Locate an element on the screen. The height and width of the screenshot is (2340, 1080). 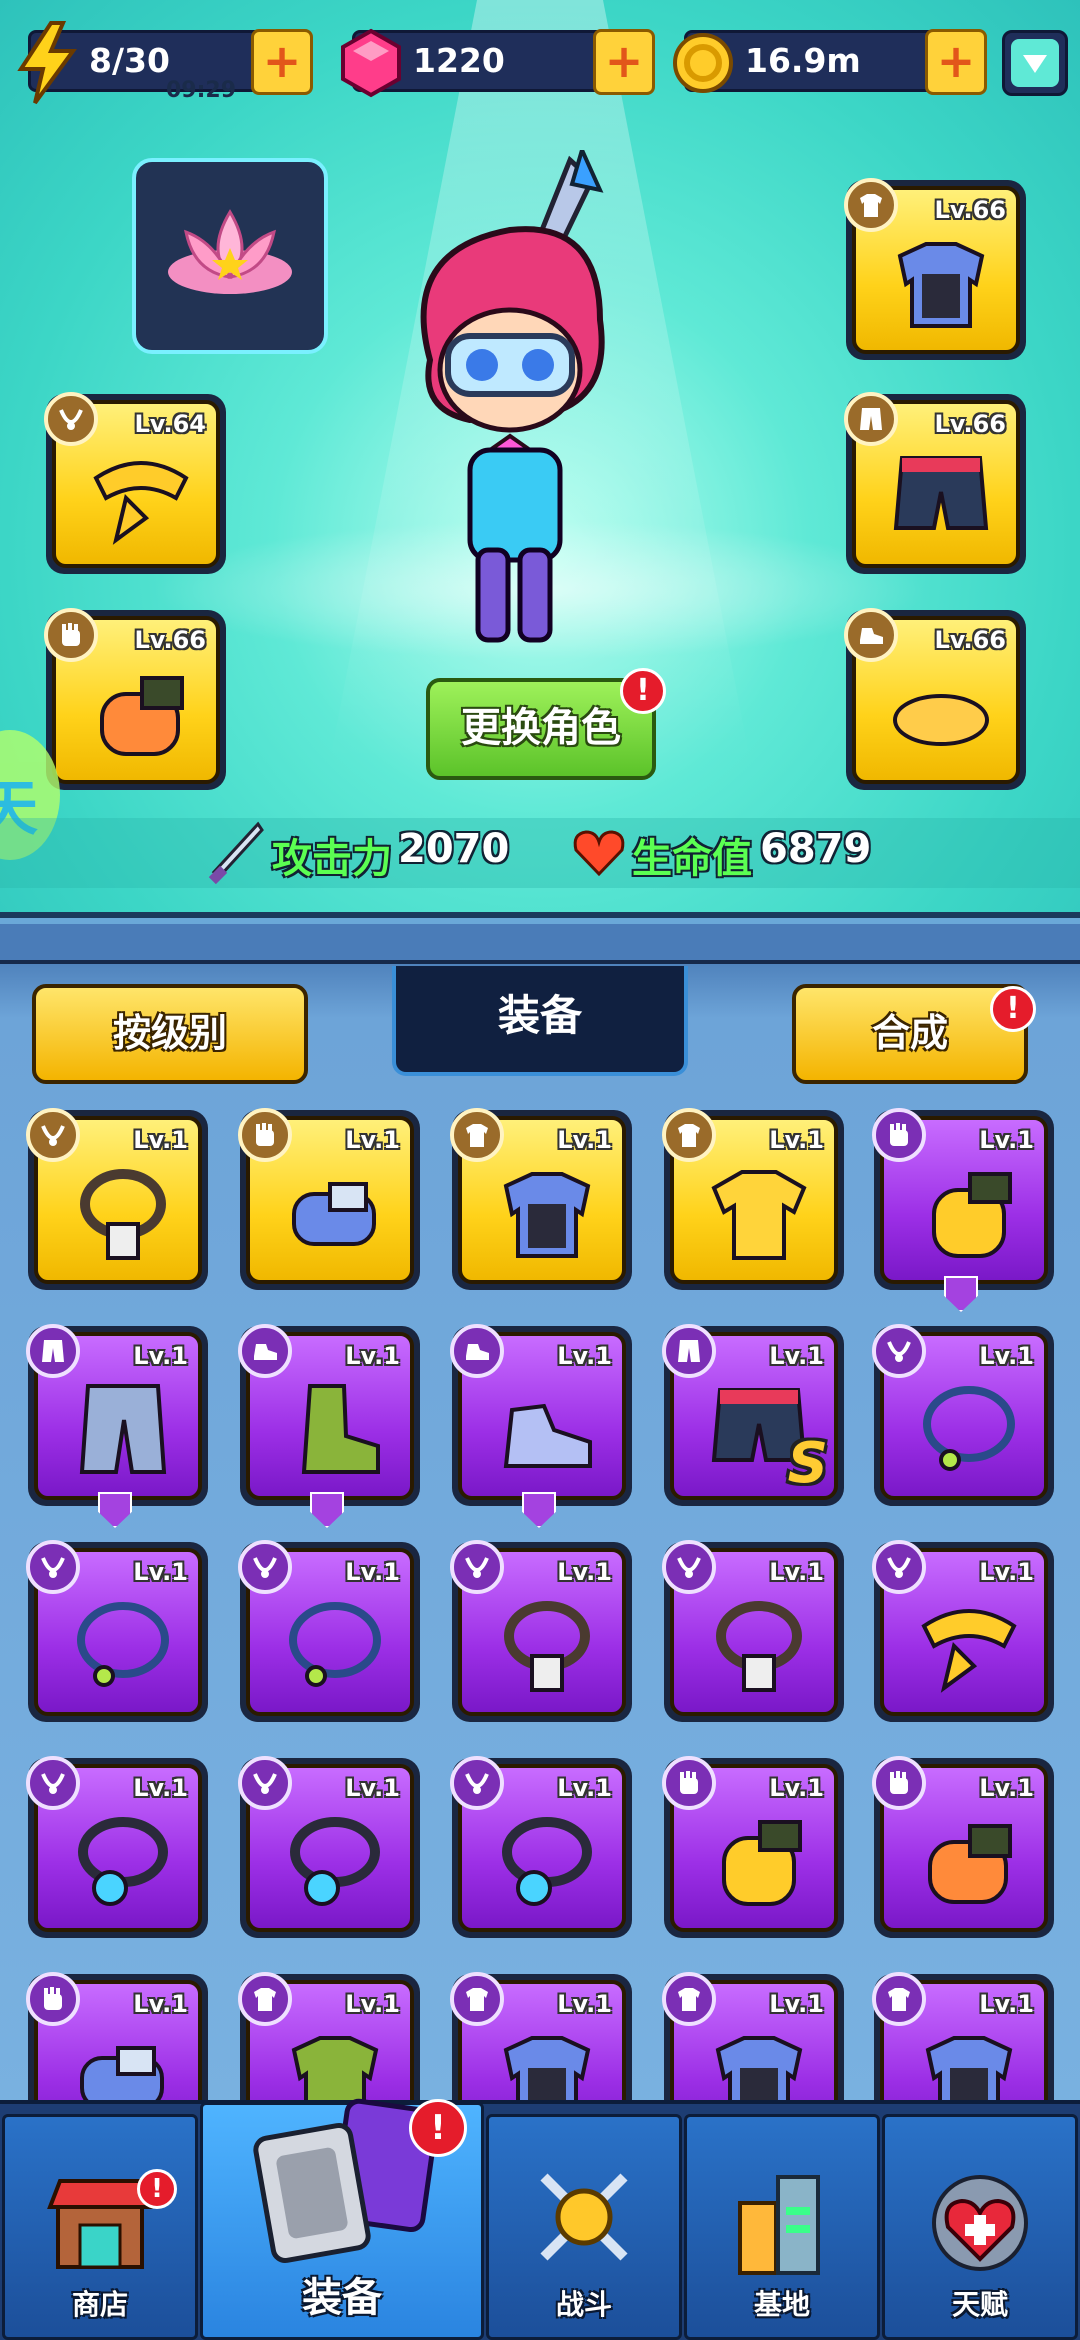
nav-battle-label: 战斗 is located at coordinates (583, 2304).